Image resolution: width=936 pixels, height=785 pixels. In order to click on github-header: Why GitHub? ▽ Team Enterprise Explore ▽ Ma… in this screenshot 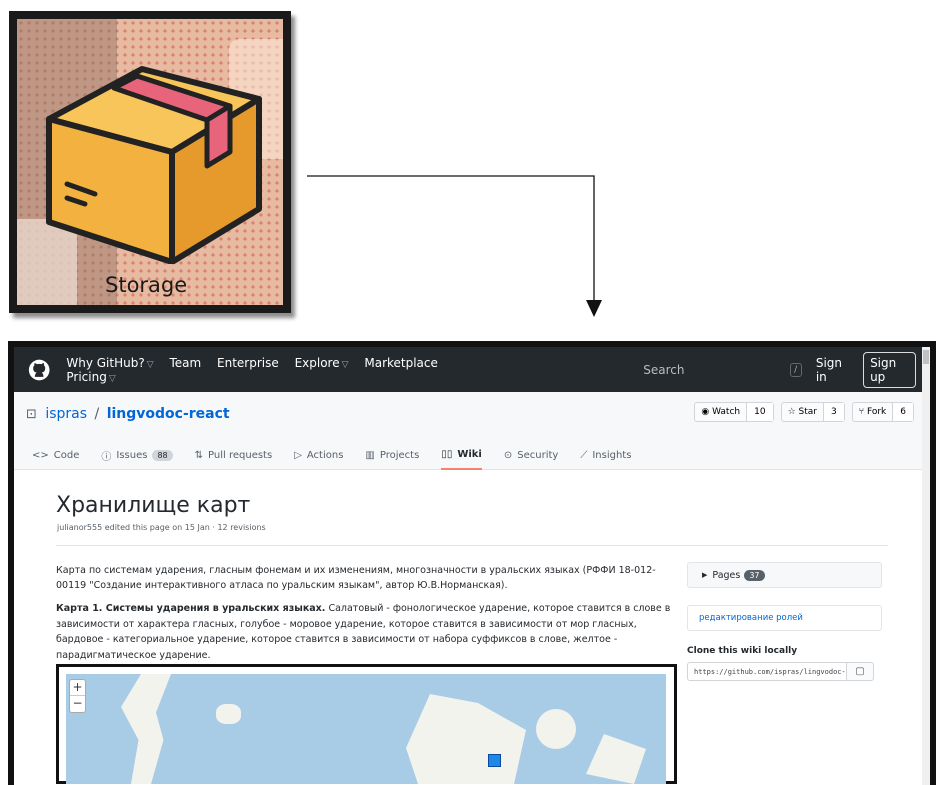, I will do `click(472, 369)`.